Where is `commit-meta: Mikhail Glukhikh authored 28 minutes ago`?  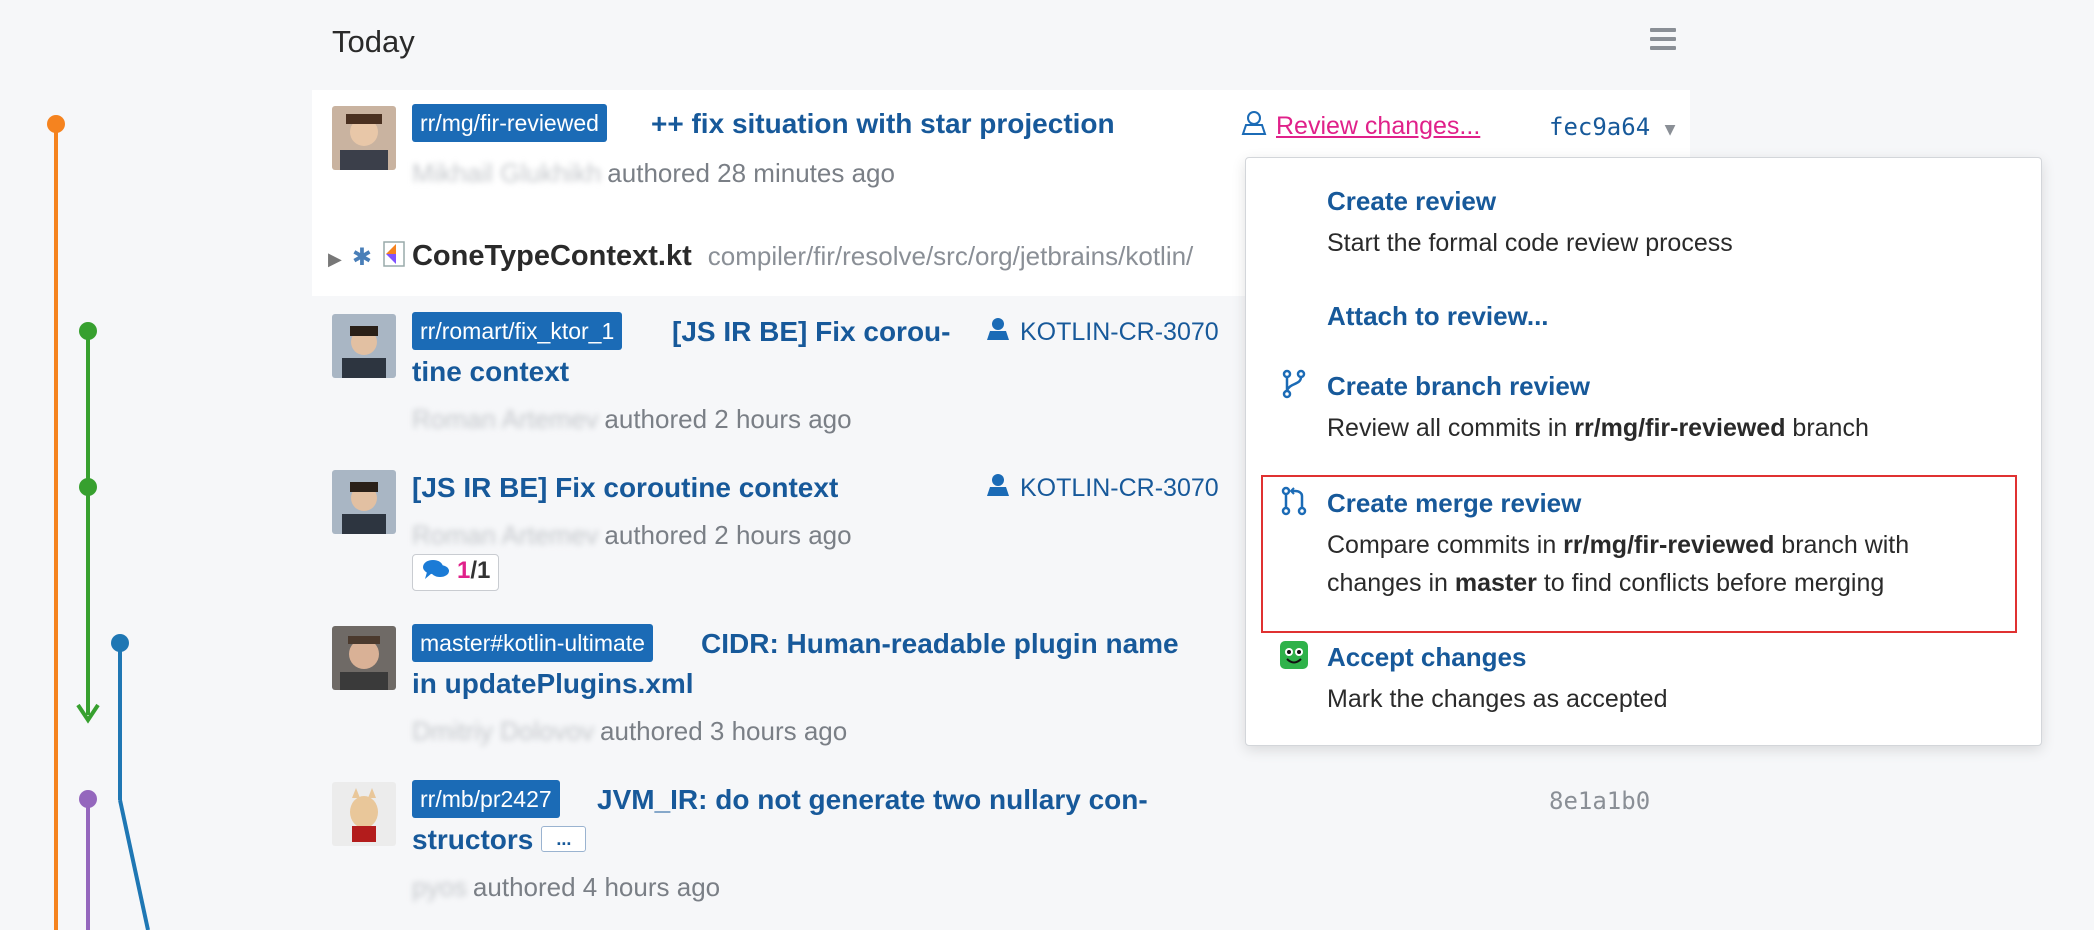 commit-meta: Mikhail Glukhikh authored 28 minutes ago is located at coordinates (653, 173).